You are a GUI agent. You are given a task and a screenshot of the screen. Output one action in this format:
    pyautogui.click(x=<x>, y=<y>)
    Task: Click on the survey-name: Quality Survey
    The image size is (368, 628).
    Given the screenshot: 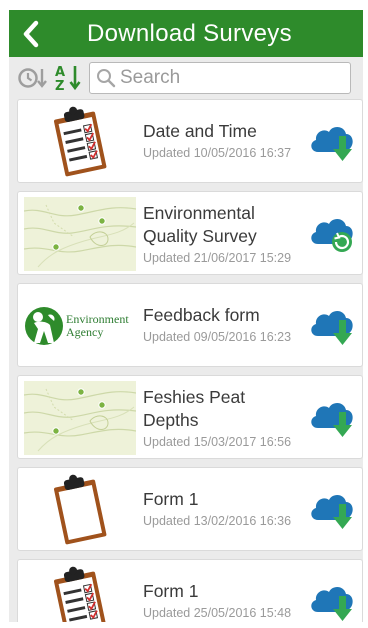 What is the action you would take?
    pyautogui.click(x=200, y=236)
    